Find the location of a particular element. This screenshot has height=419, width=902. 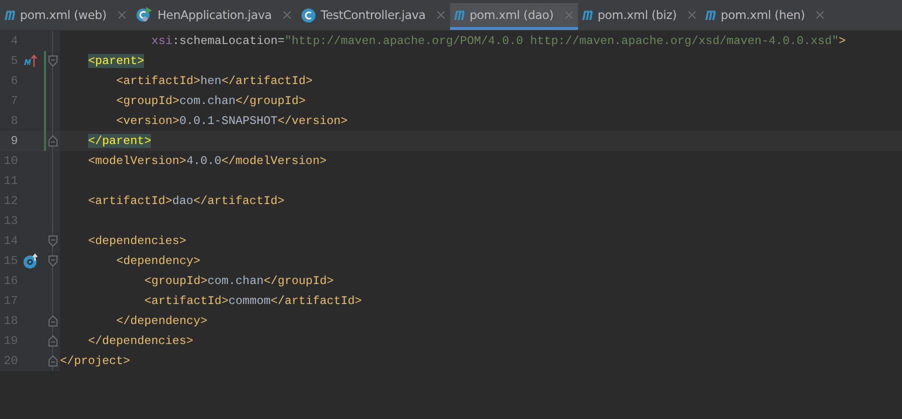

code-line: </dependencies> is located at coordinates (141, 341).